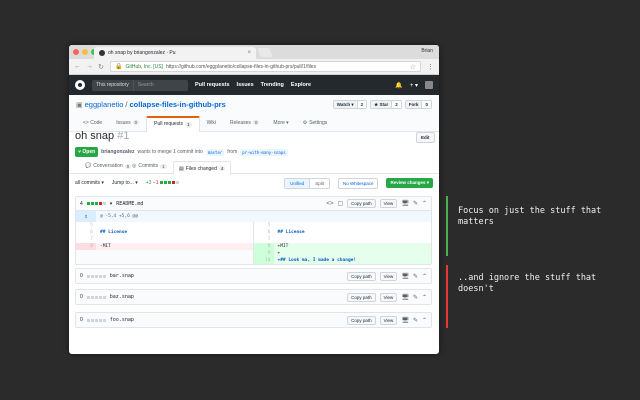  I want to click on nav-pull-requests: Pull requests, so click(212, 85).